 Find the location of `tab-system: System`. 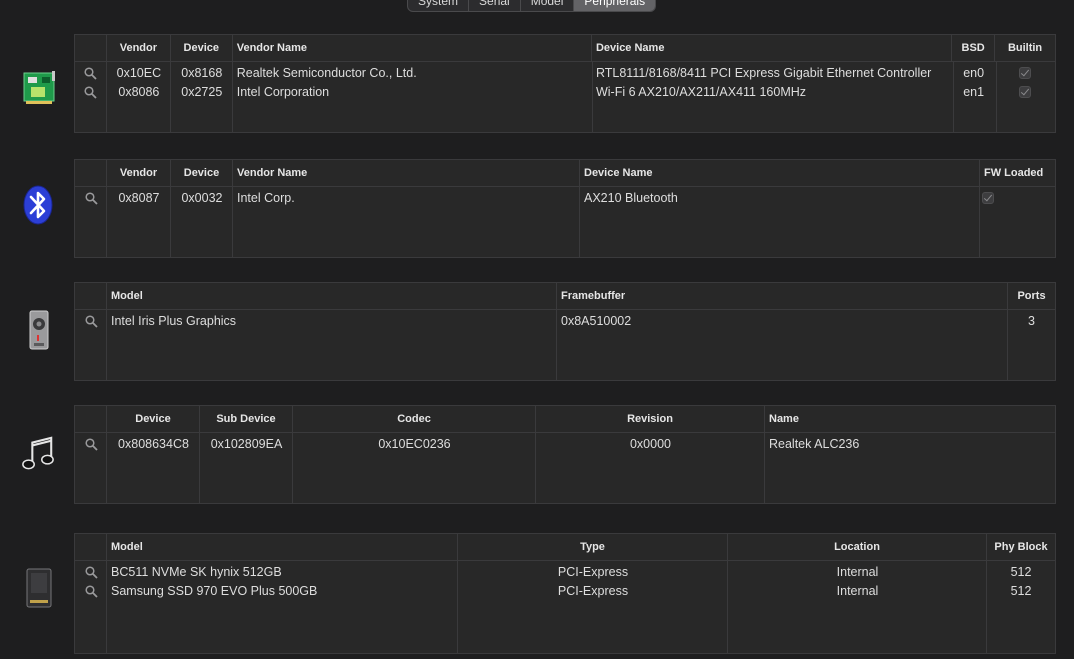

tab-system: System is located at coordinates (439, 5).